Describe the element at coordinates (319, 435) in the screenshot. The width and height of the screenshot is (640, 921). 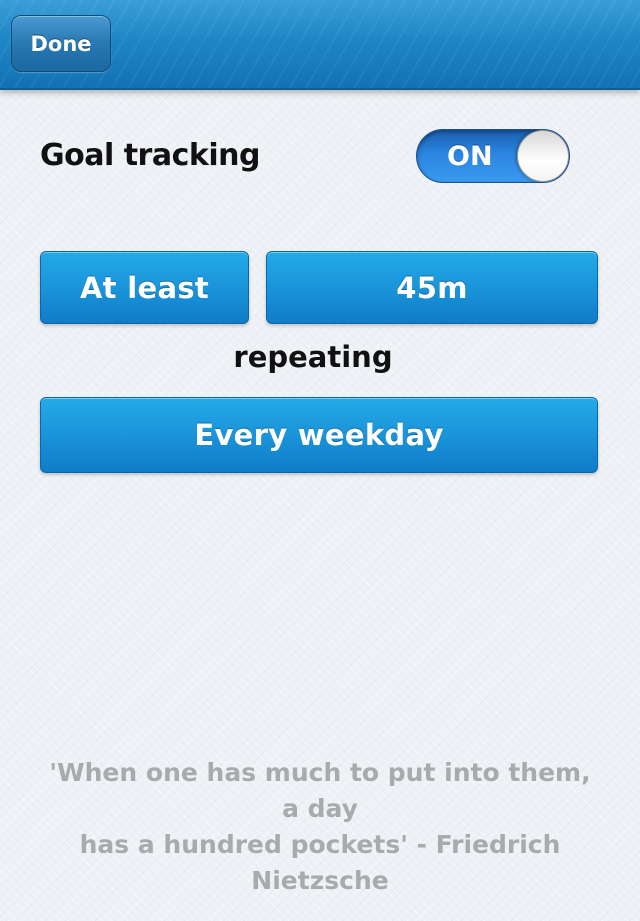
I see `repeat-frequency-button: Every weekday` at that location.